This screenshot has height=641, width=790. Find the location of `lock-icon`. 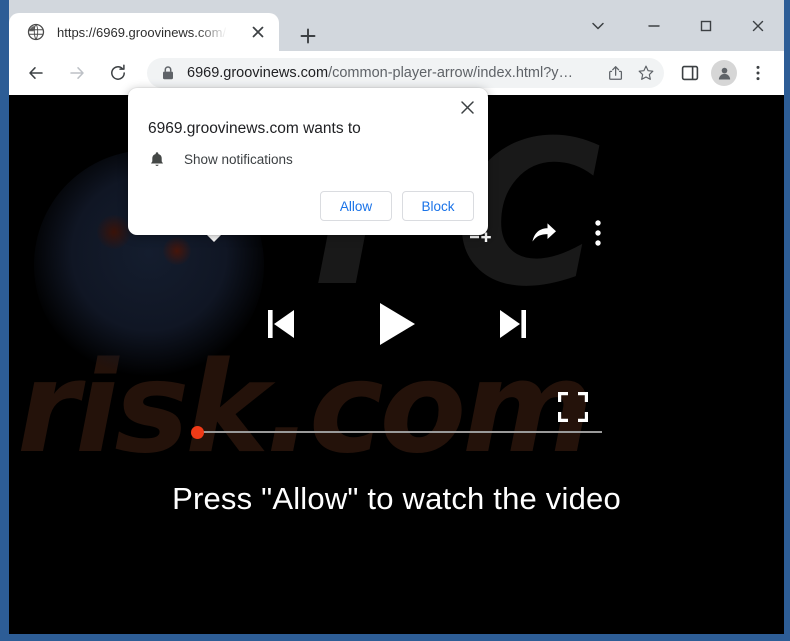

lock-icon is located at coordinates (168, 73).